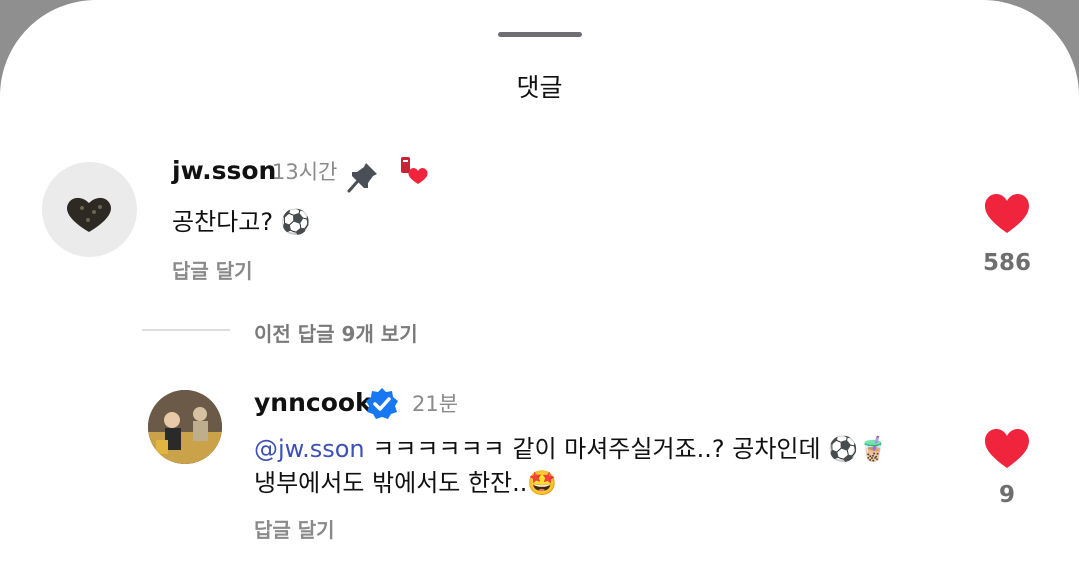 This screenshot has width=1079, height=568. I want to click on divider, so click(186, 330).